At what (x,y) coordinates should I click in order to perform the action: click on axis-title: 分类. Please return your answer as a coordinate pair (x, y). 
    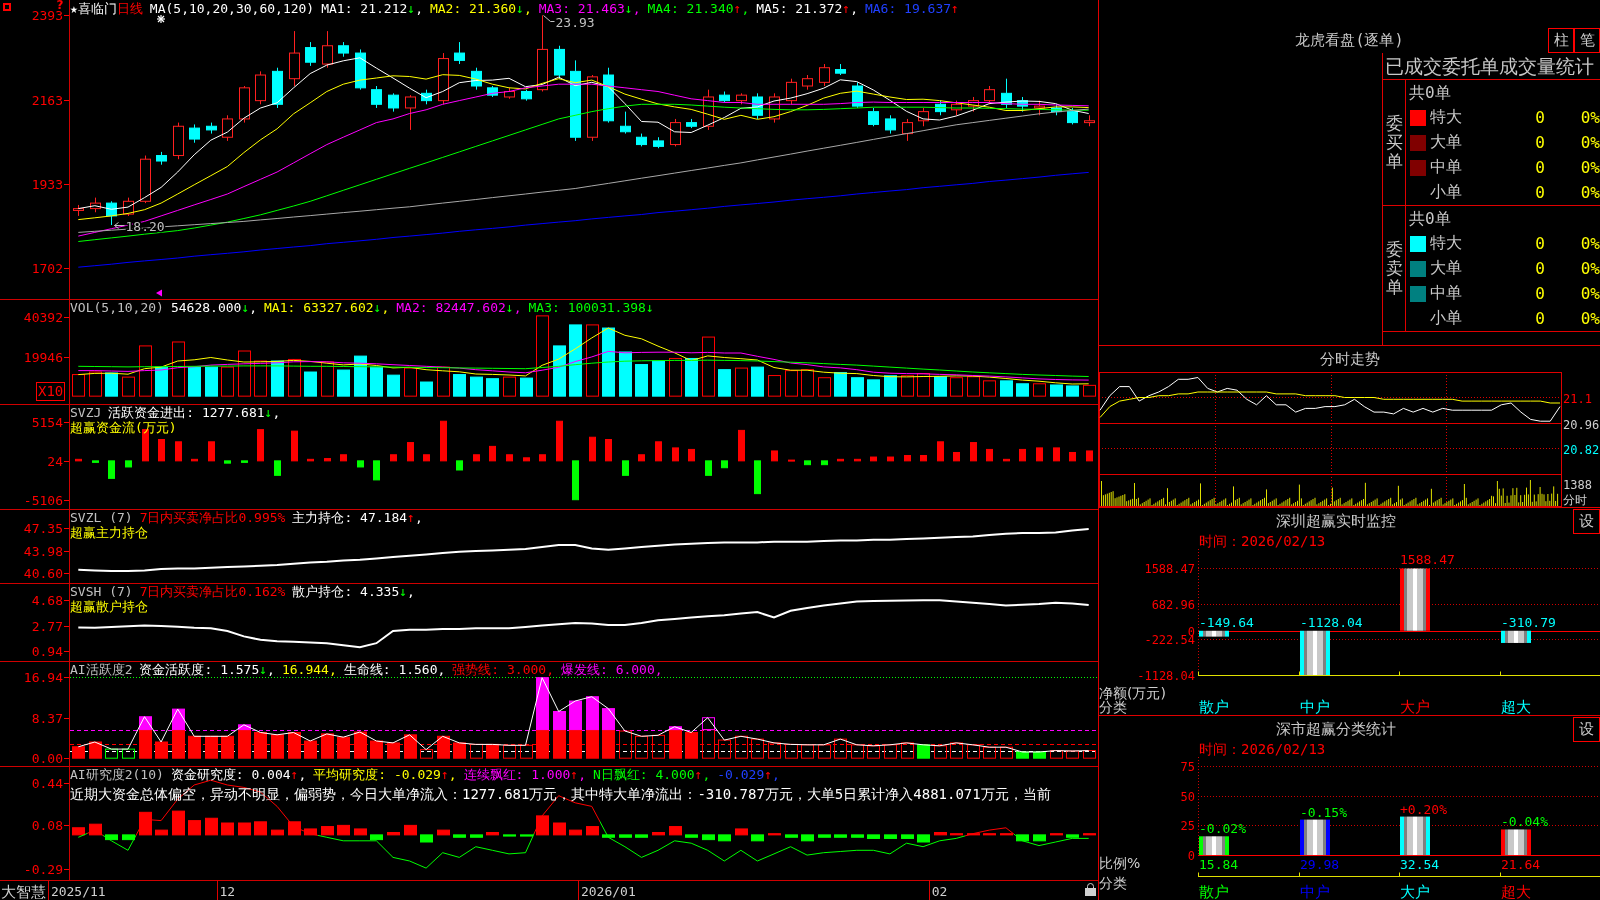
    Looking at the image, I should click on (1113, 707).